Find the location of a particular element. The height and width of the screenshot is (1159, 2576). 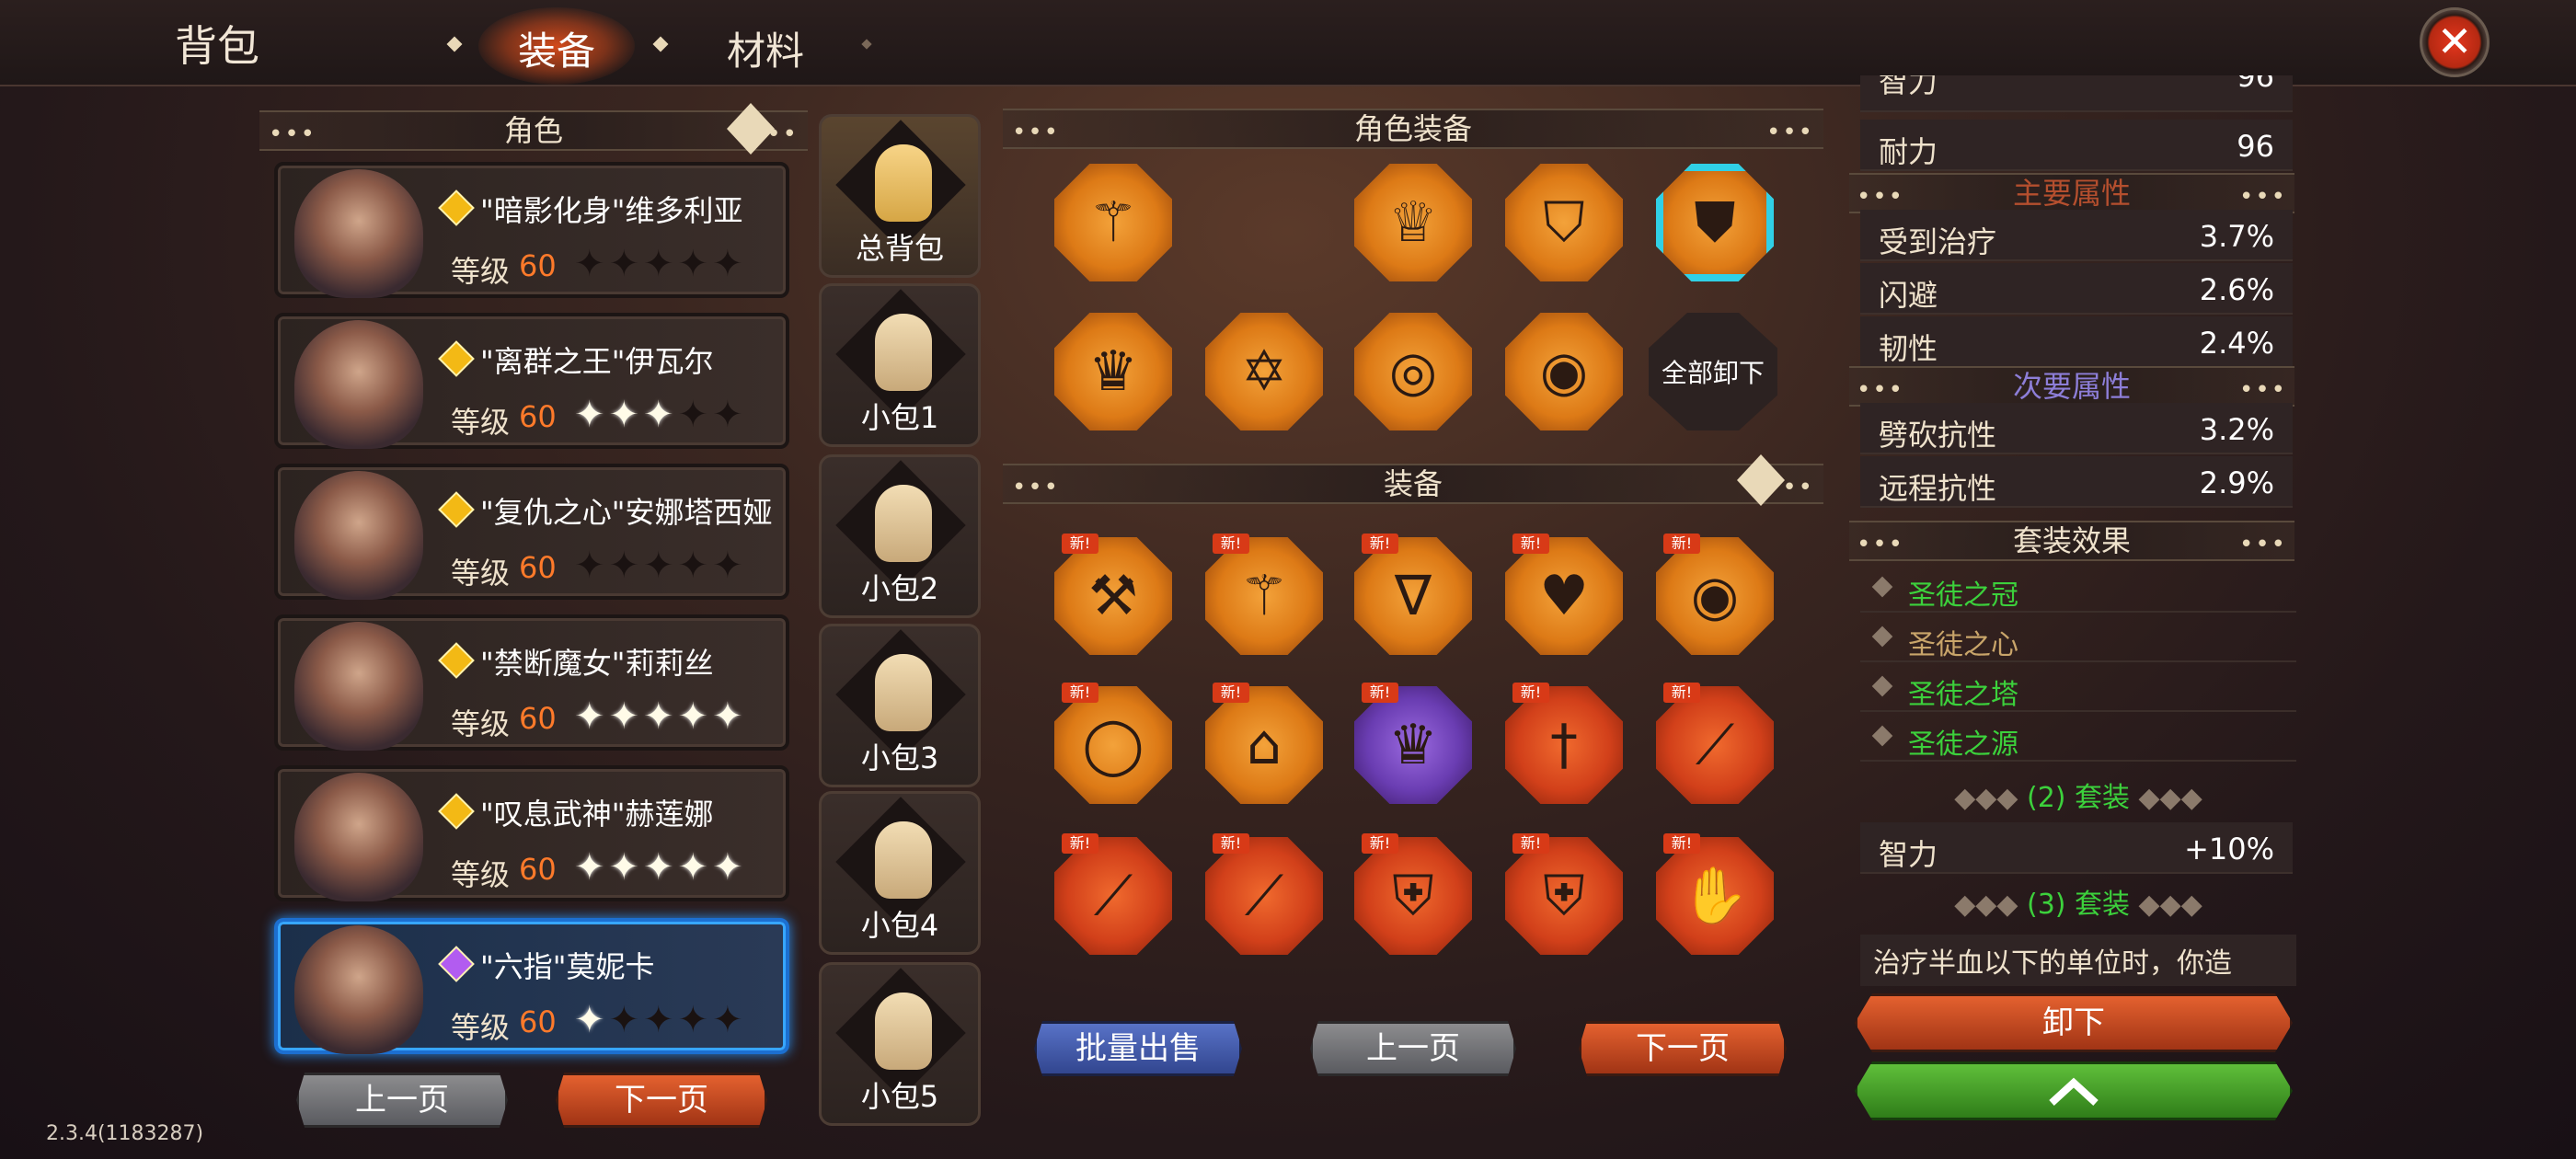

character-name: "暗影化身"维多利亚 is located at coordinates (611, 210).